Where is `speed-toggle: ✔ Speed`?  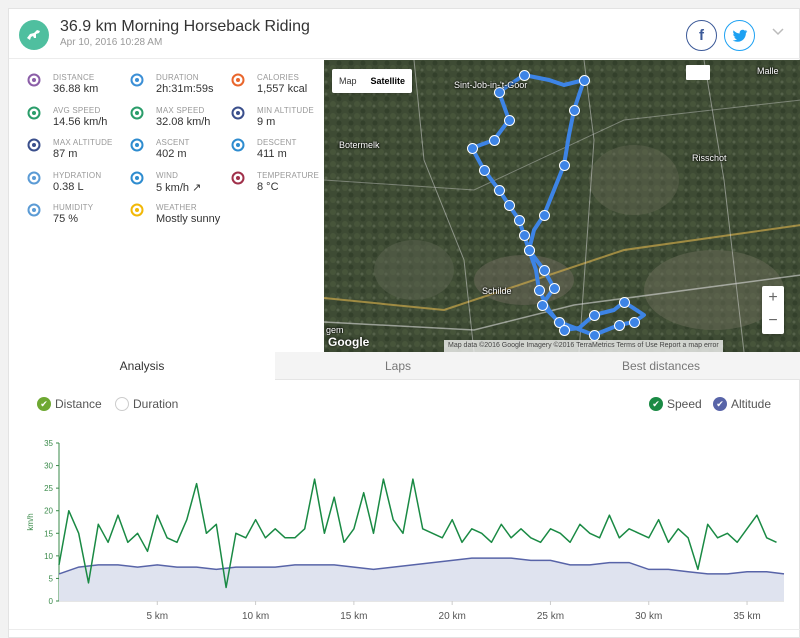
speed-toggle: ✔ Speed is located at coordinates (675, 404).